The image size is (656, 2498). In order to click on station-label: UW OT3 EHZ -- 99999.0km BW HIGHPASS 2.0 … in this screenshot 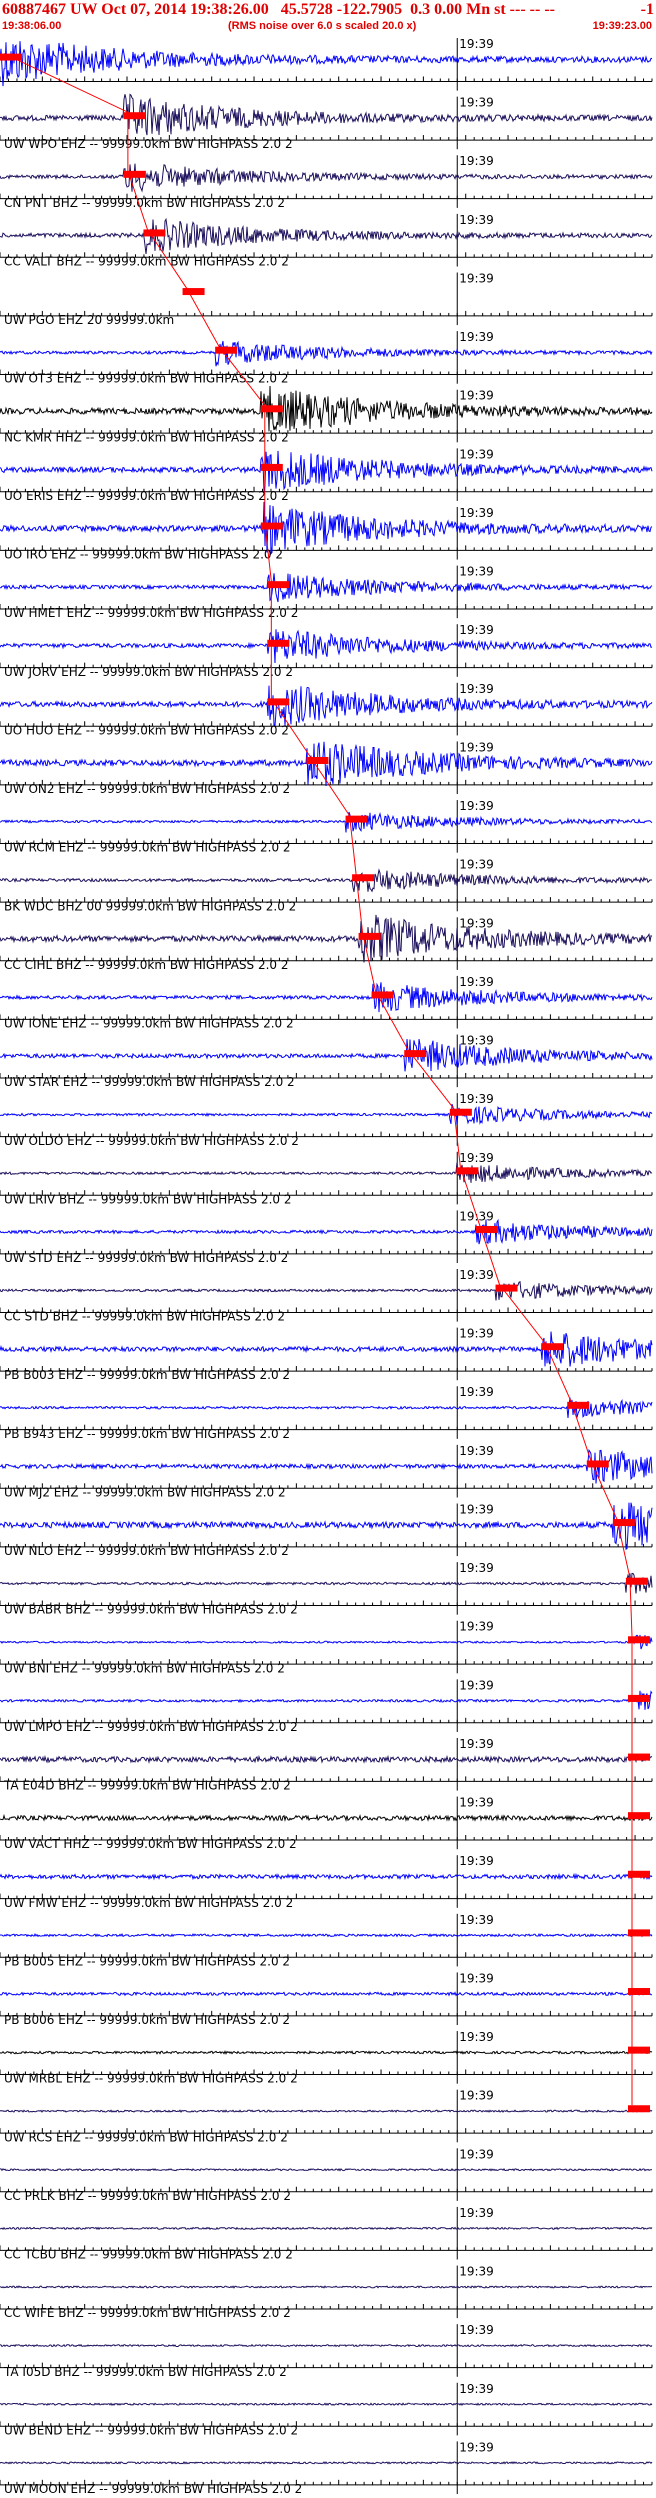, I will do `click(146, 379)`.